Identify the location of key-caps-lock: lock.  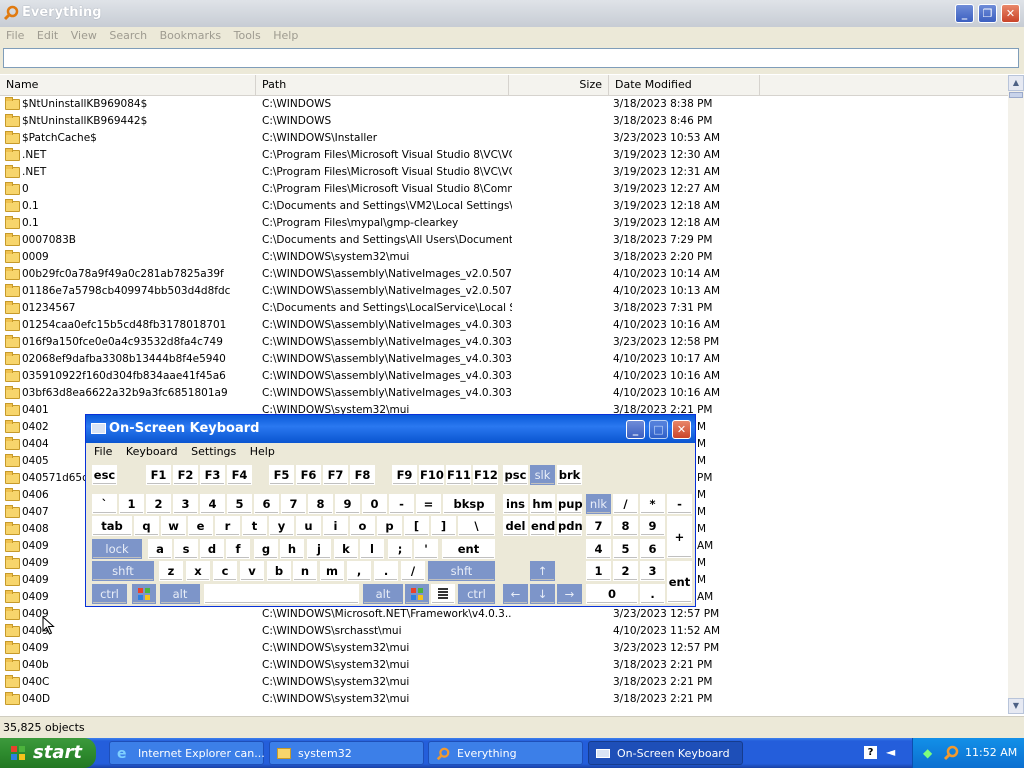
(117, 549).